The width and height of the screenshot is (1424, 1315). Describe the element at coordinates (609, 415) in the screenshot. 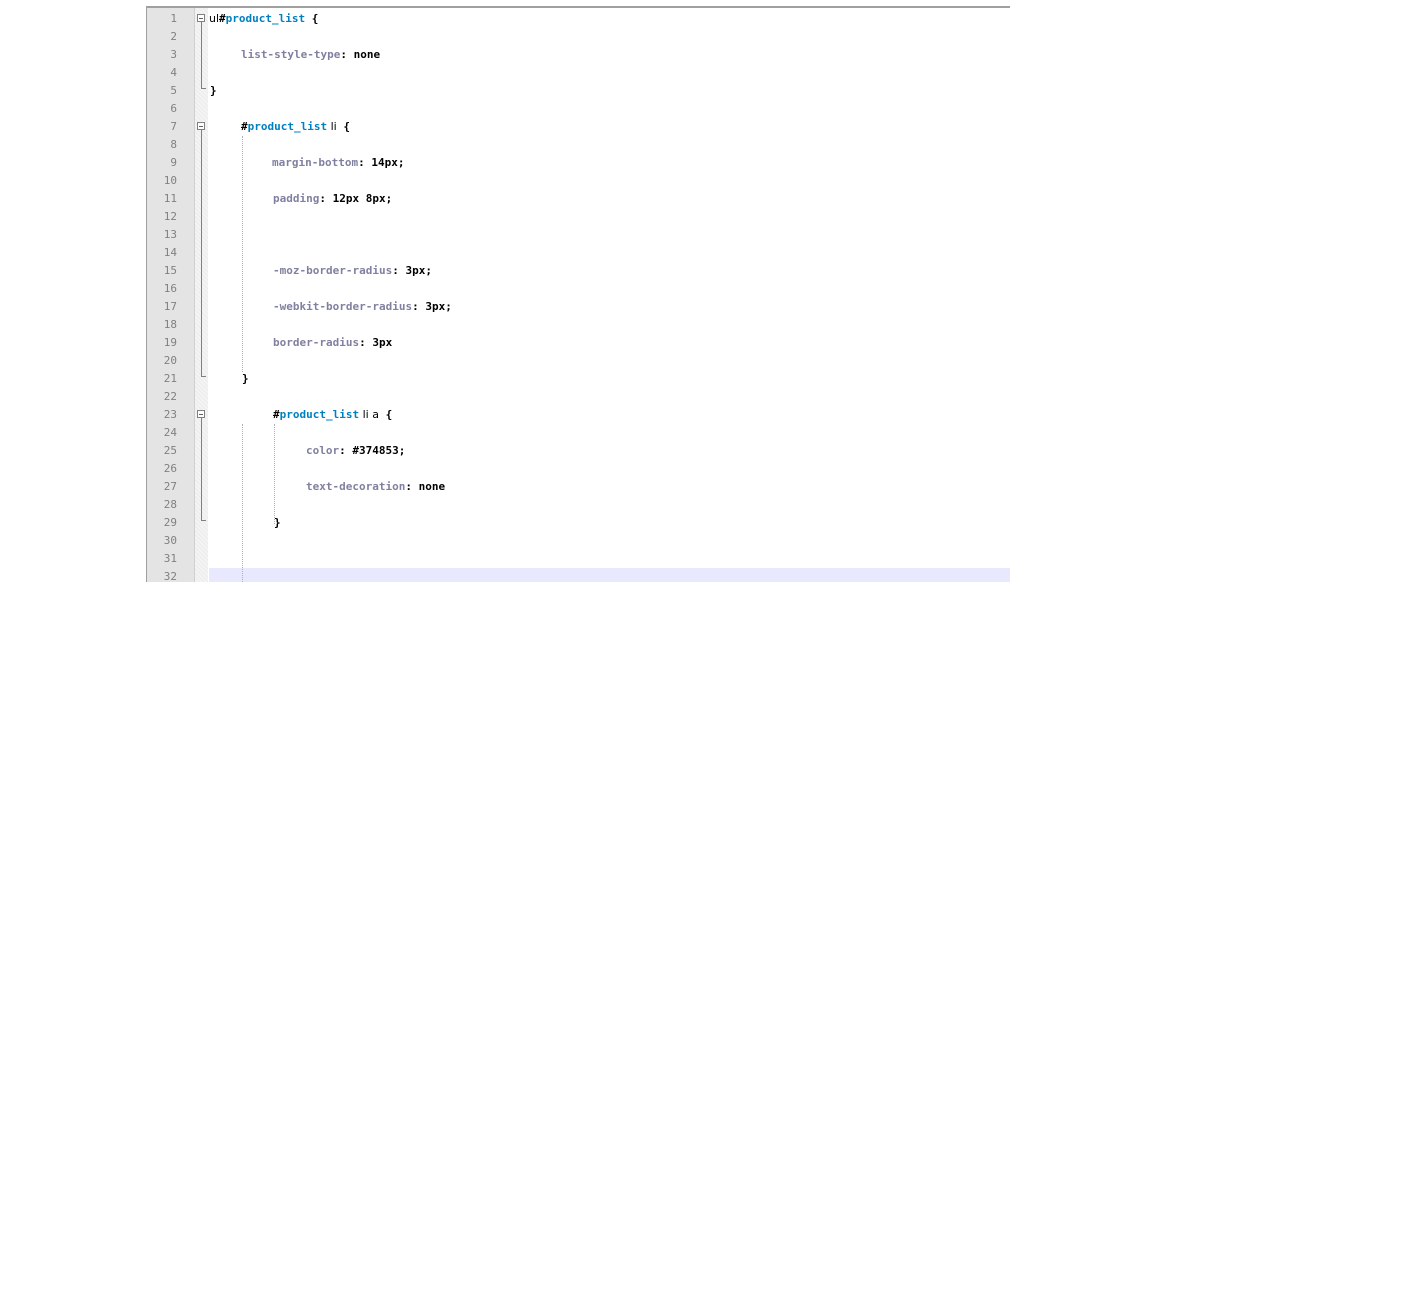

I see `code-line-23: #product_list li a {` at that location.